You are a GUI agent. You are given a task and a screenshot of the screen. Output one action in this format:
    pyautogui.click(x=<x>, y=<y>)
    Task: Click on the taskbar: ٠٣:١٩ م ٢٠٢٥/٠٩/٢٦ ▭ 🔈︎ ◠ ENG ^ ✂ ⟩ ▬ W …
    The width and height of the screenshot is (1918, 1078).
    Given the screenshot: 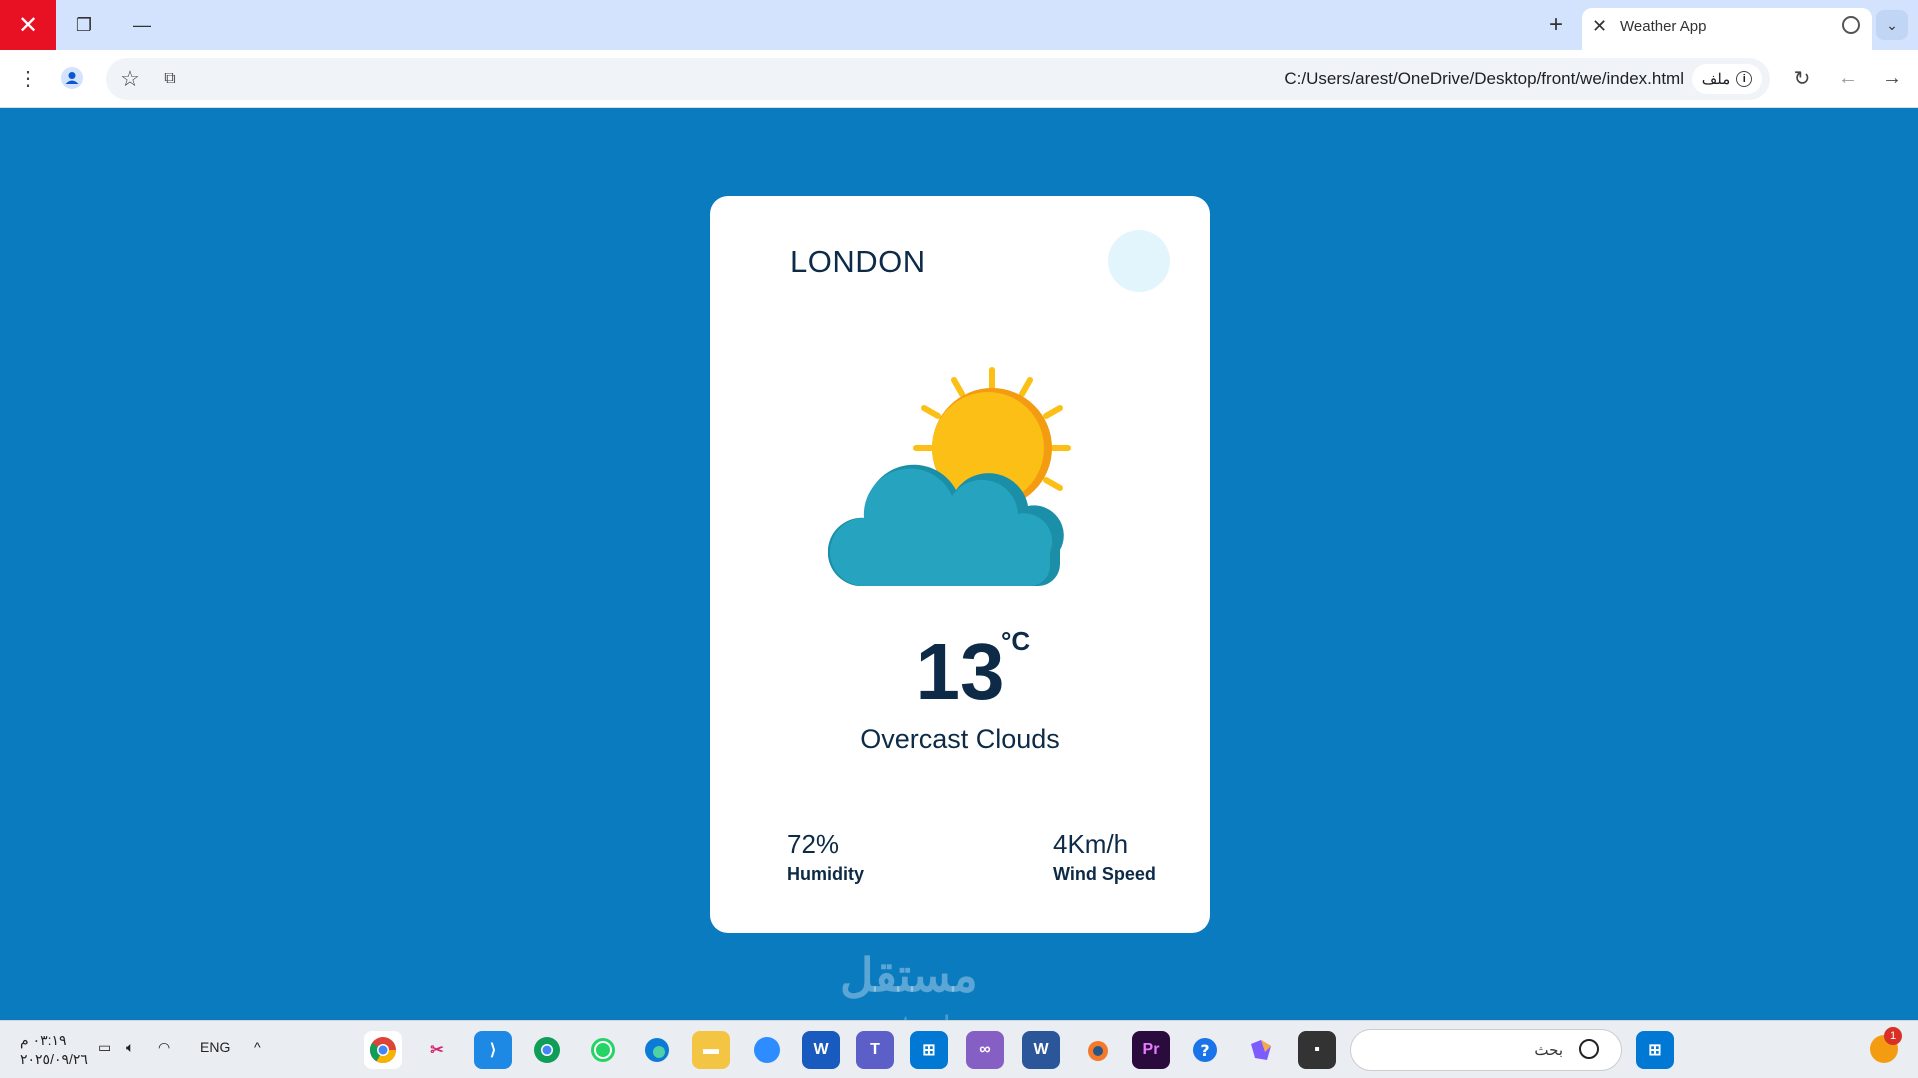 What is the action you would take?
    pyautogui.click(x=959, y=1049)
    